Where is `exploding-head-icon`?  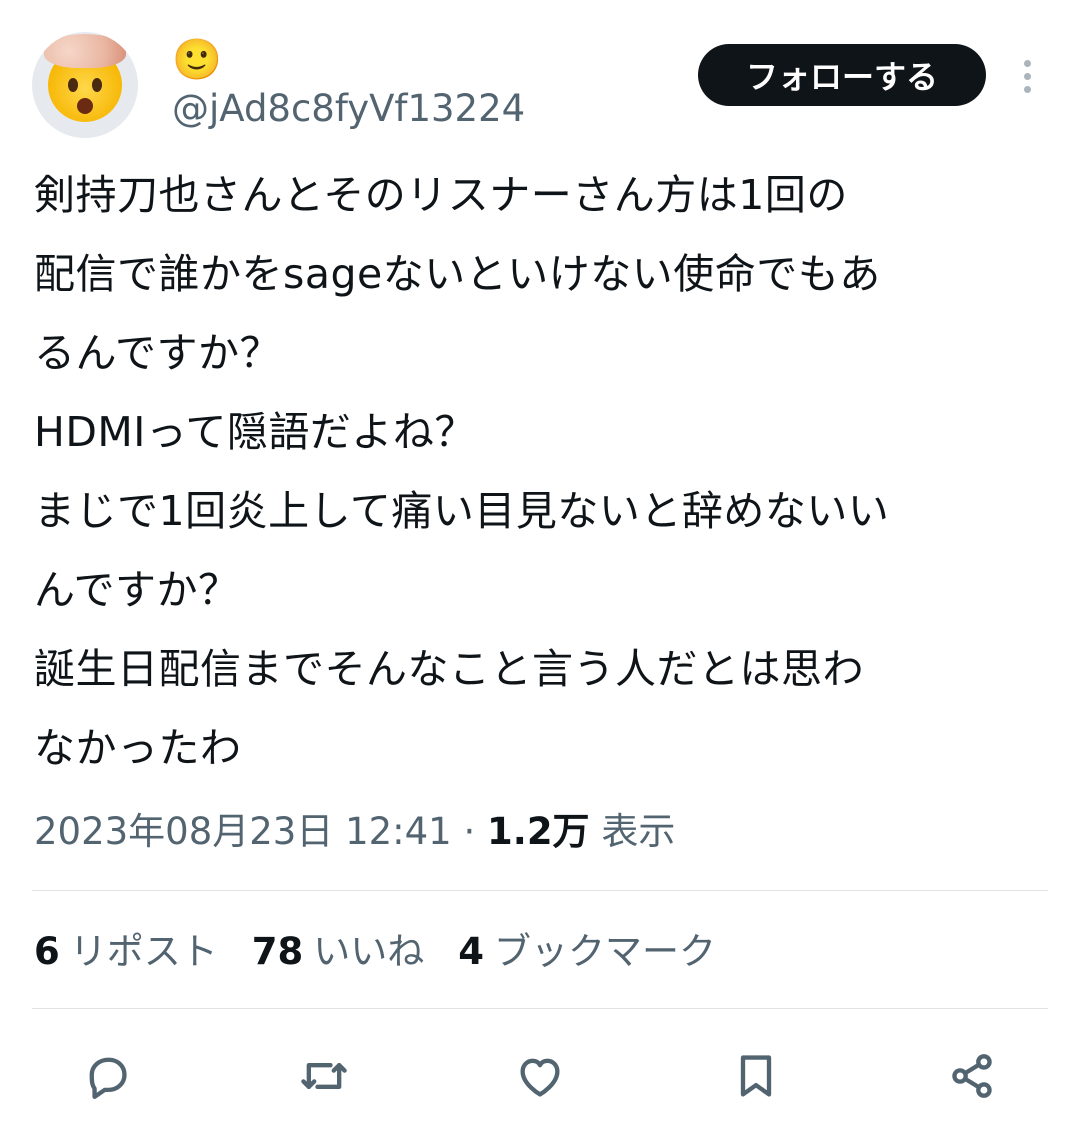
exploding-head-icon is located at coordinates (85, 78).